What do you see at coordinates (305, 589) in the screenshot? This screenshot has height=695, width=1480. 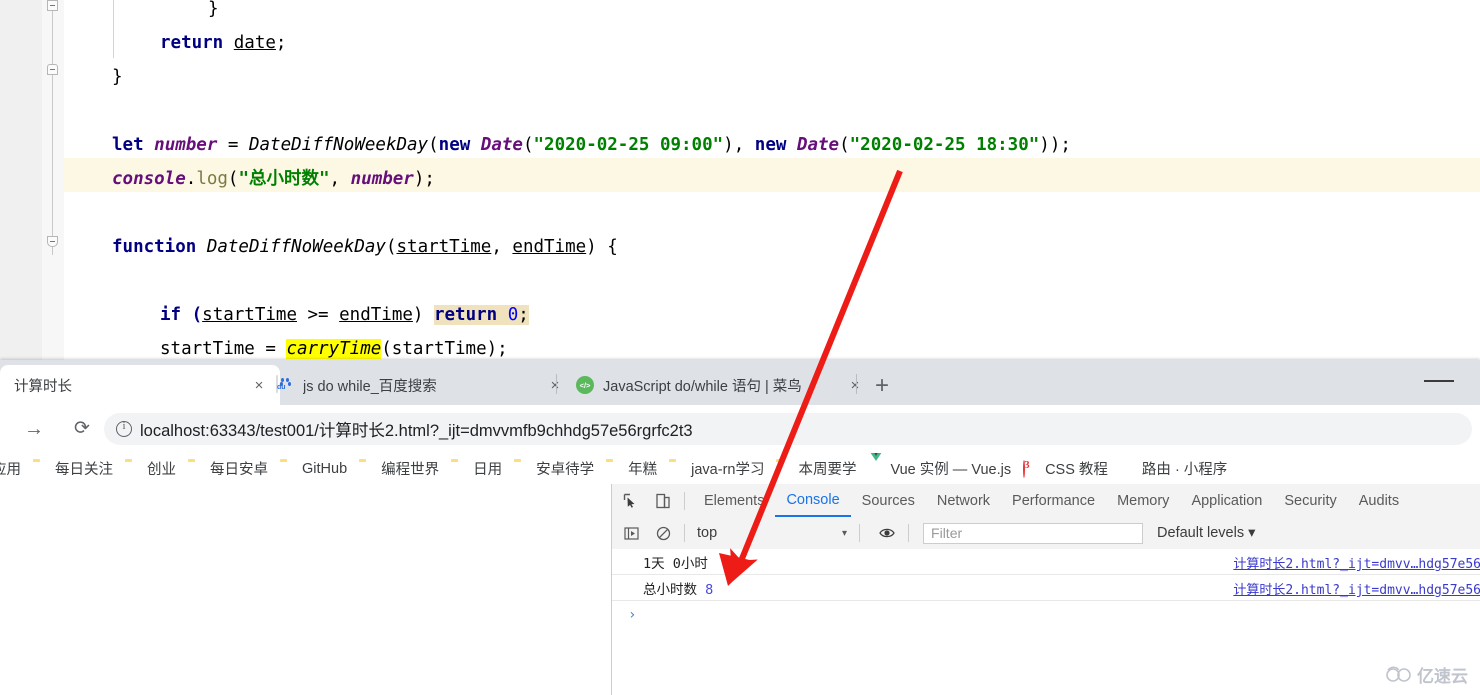 I see `page-viewport` at bounding box center [305, 589].